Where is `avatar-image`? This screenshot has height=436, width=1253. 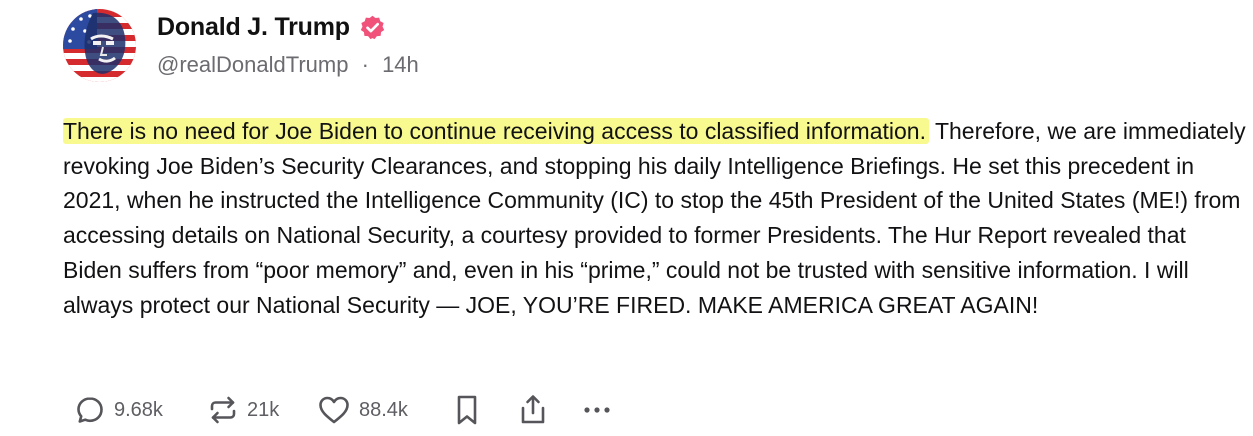
avatar-image is located at coordinates (99, 45).